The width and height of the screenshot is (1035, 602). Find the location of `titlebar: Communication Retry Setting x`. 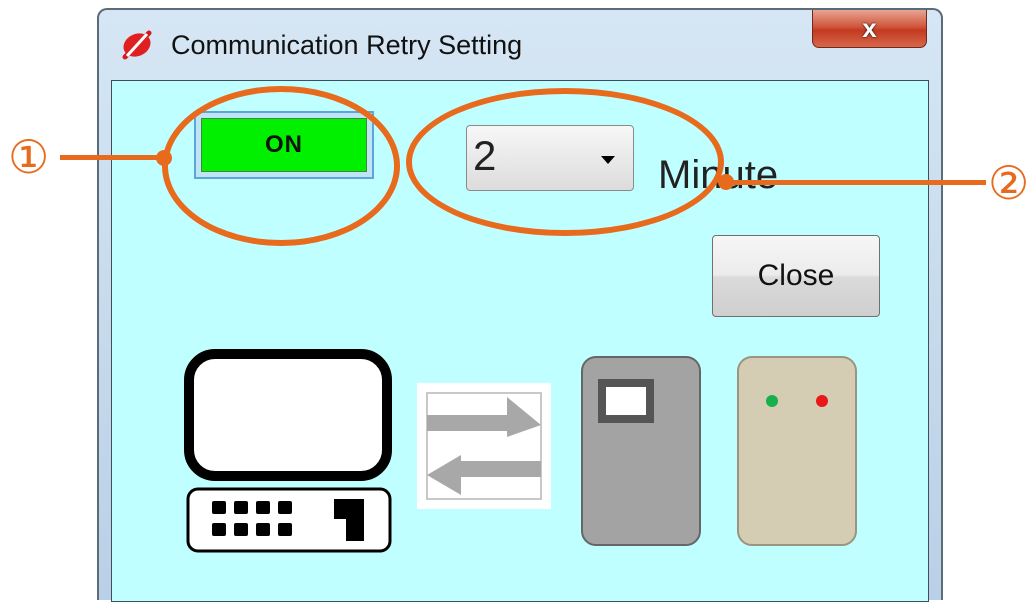

titlebar: Communication Retry Setting x is located at coordinates (520, 41).